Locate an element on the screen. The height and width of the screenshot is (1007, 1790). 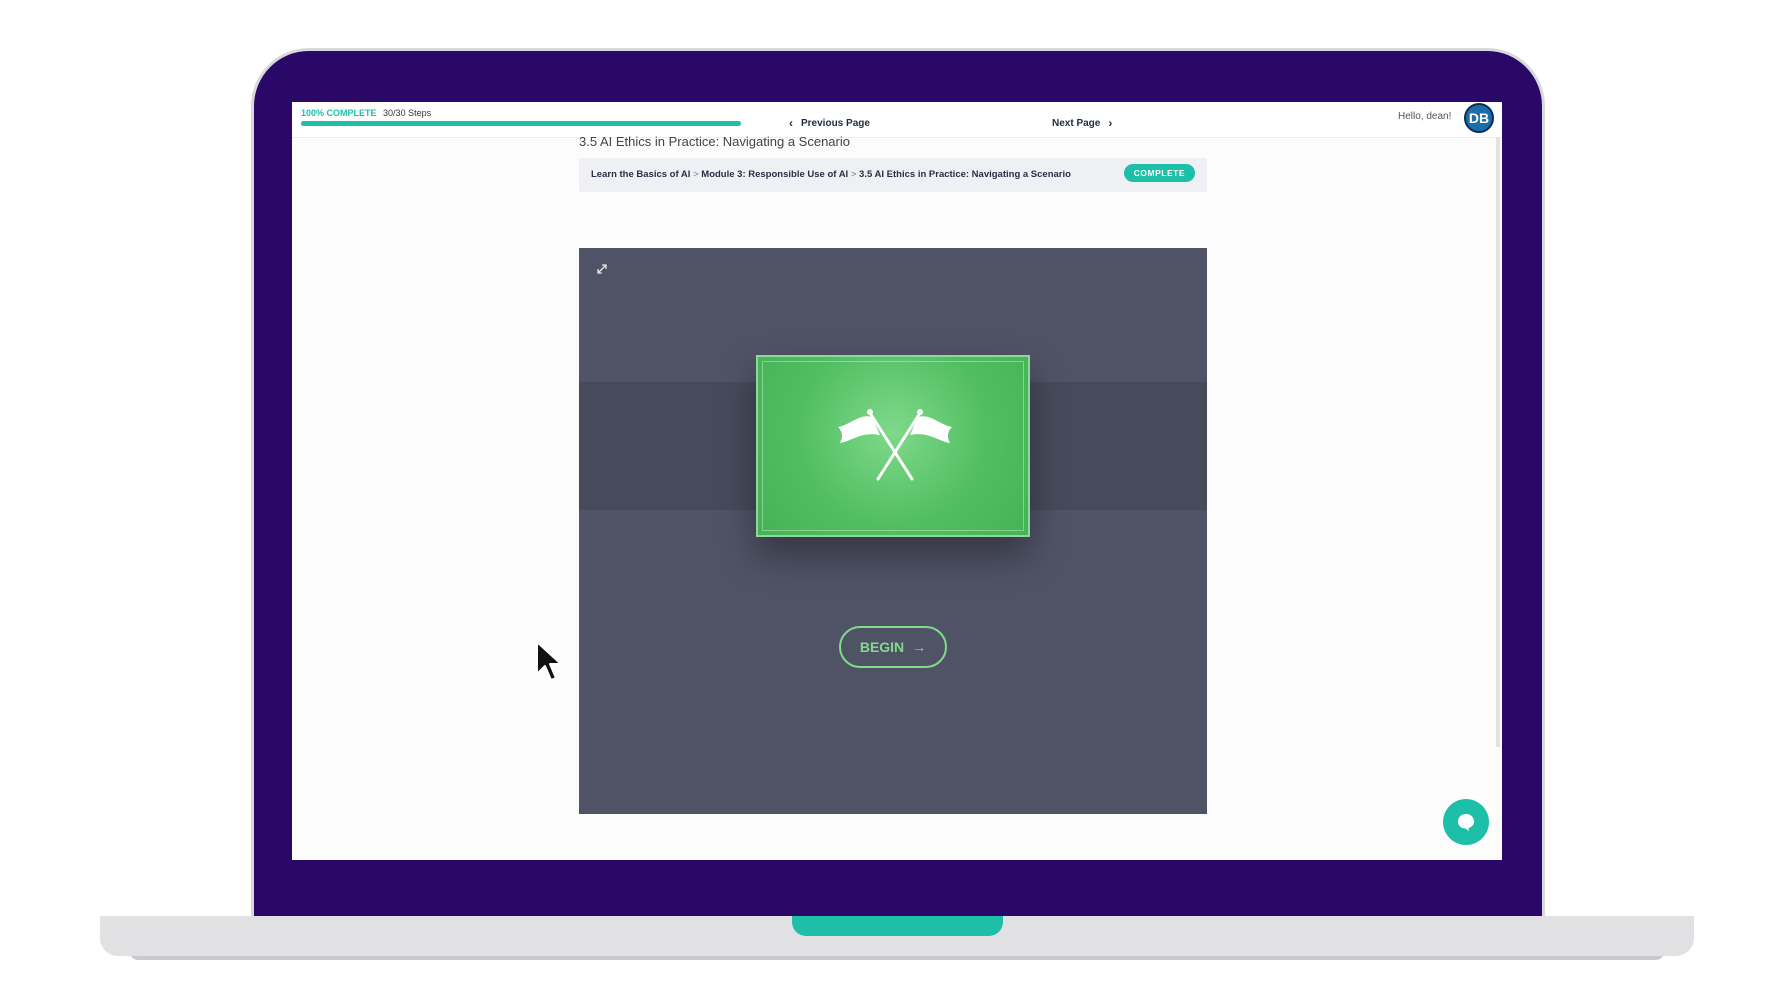
previous-page-link: ‹ Previous Page is located at coordinates (829, 123).